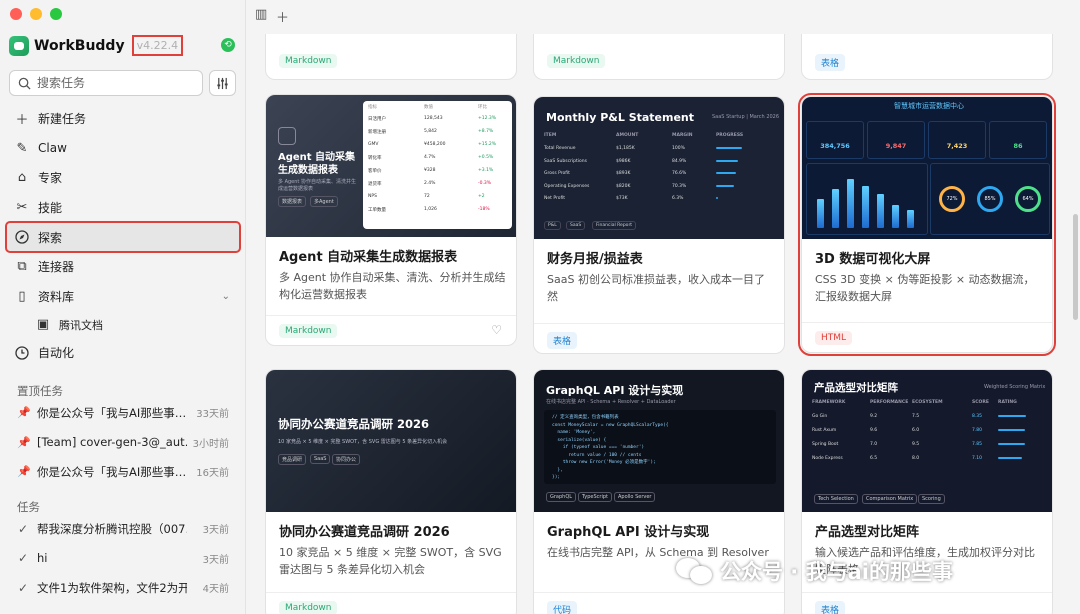 This screenshot has height=614, width=1080. I want to click on workbuddy-logo-icon, so click(19, 45).